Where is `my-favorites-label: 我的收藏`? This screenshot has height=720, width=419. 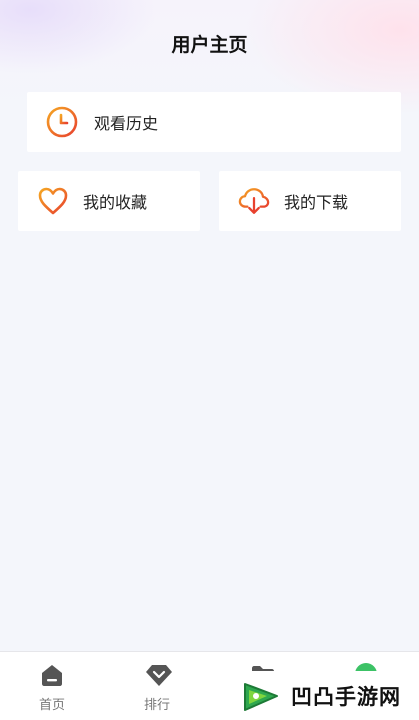 my-favorites-label: 我的收藏 is located at coordinates (115, 202).